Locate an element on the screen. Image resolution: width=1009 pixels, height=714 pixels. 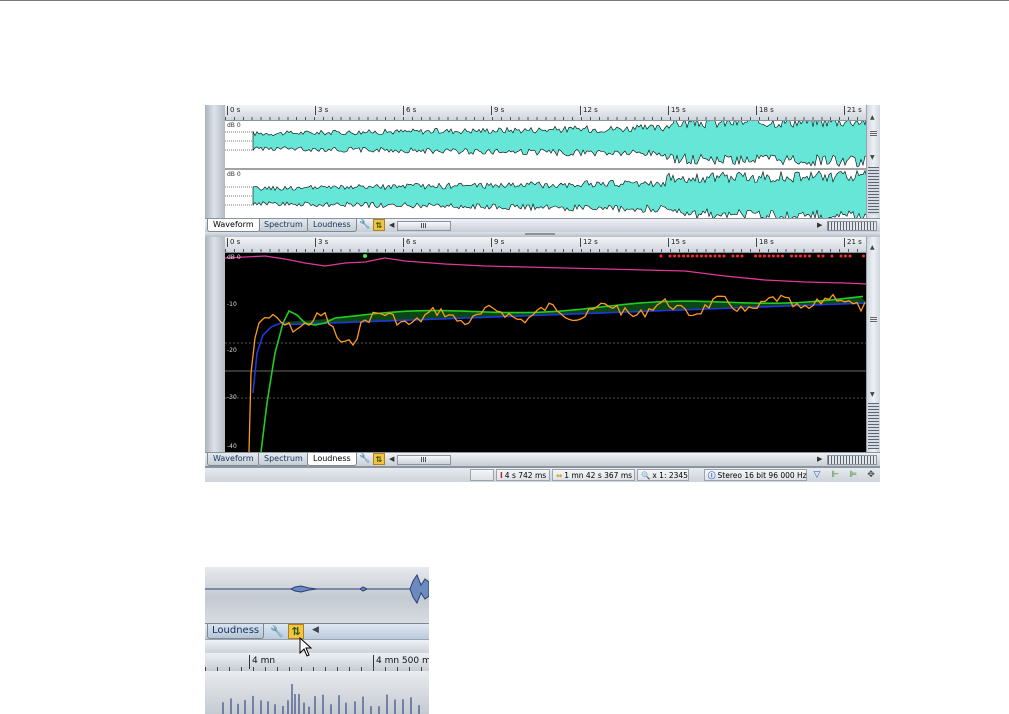
duration-icon: ⇔ is located at coordinates (559, 475).